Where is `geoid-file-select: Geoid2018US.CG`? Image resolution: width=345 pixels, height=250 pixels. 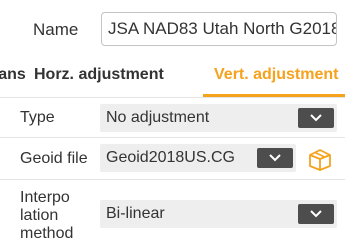 geoid-file-select: Geoid2018US.CG is located at coordinates (198, 158).